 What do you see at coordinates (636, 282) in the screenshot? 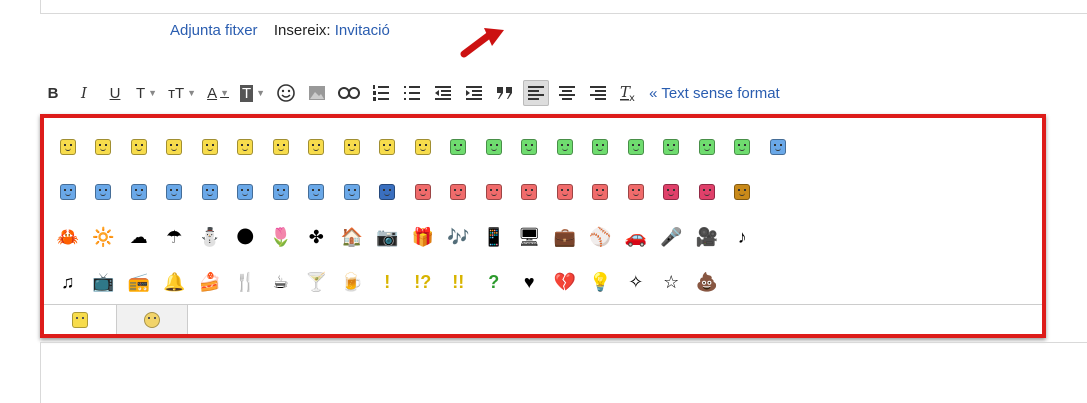
I see `emoticon-button: ✧` at bounding box center [636, 282].